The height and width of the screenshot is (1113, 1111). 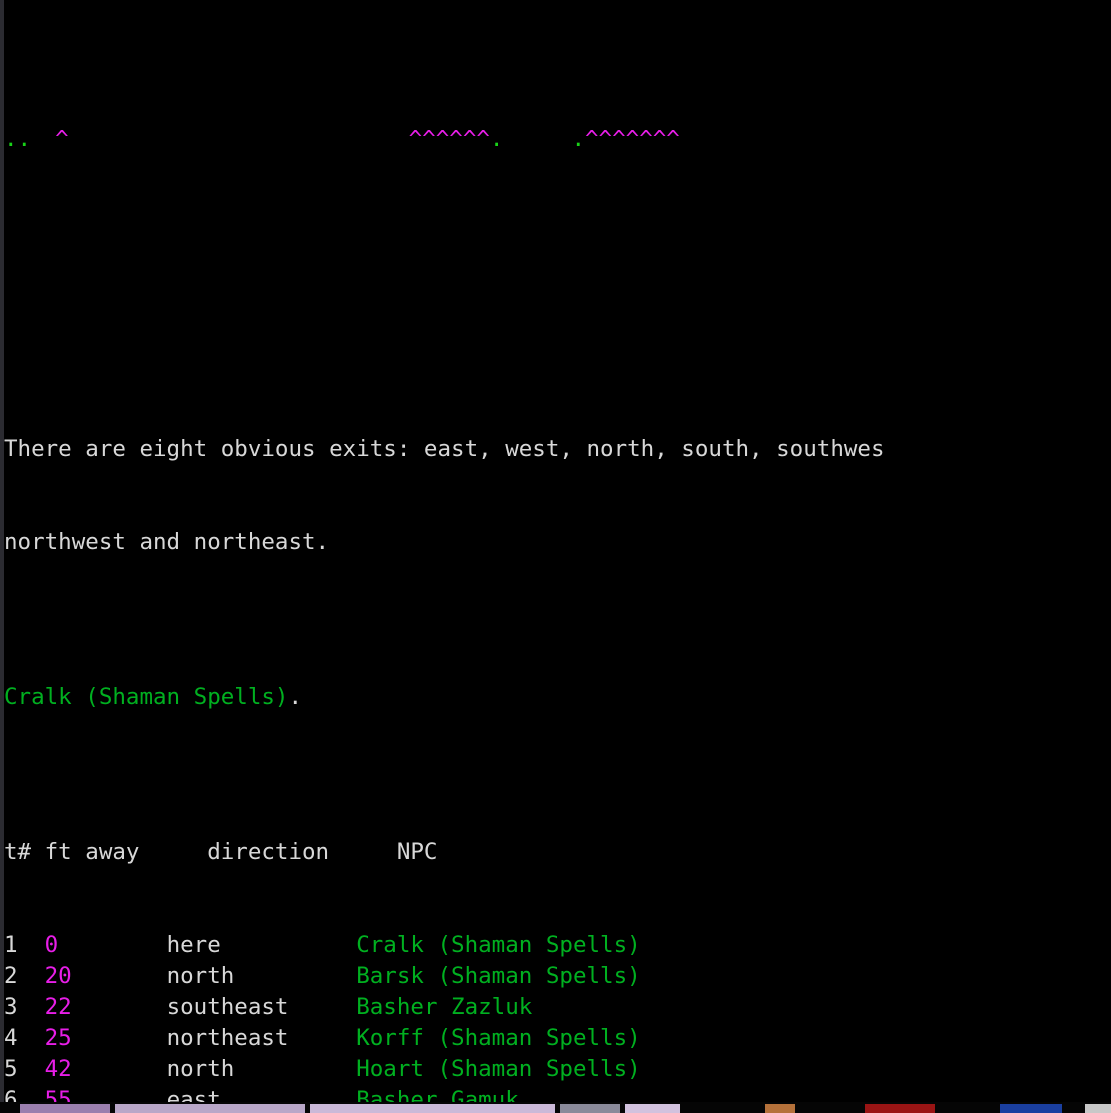 I want to click on taskbar-window-button, so click(x=1031, y=1108).